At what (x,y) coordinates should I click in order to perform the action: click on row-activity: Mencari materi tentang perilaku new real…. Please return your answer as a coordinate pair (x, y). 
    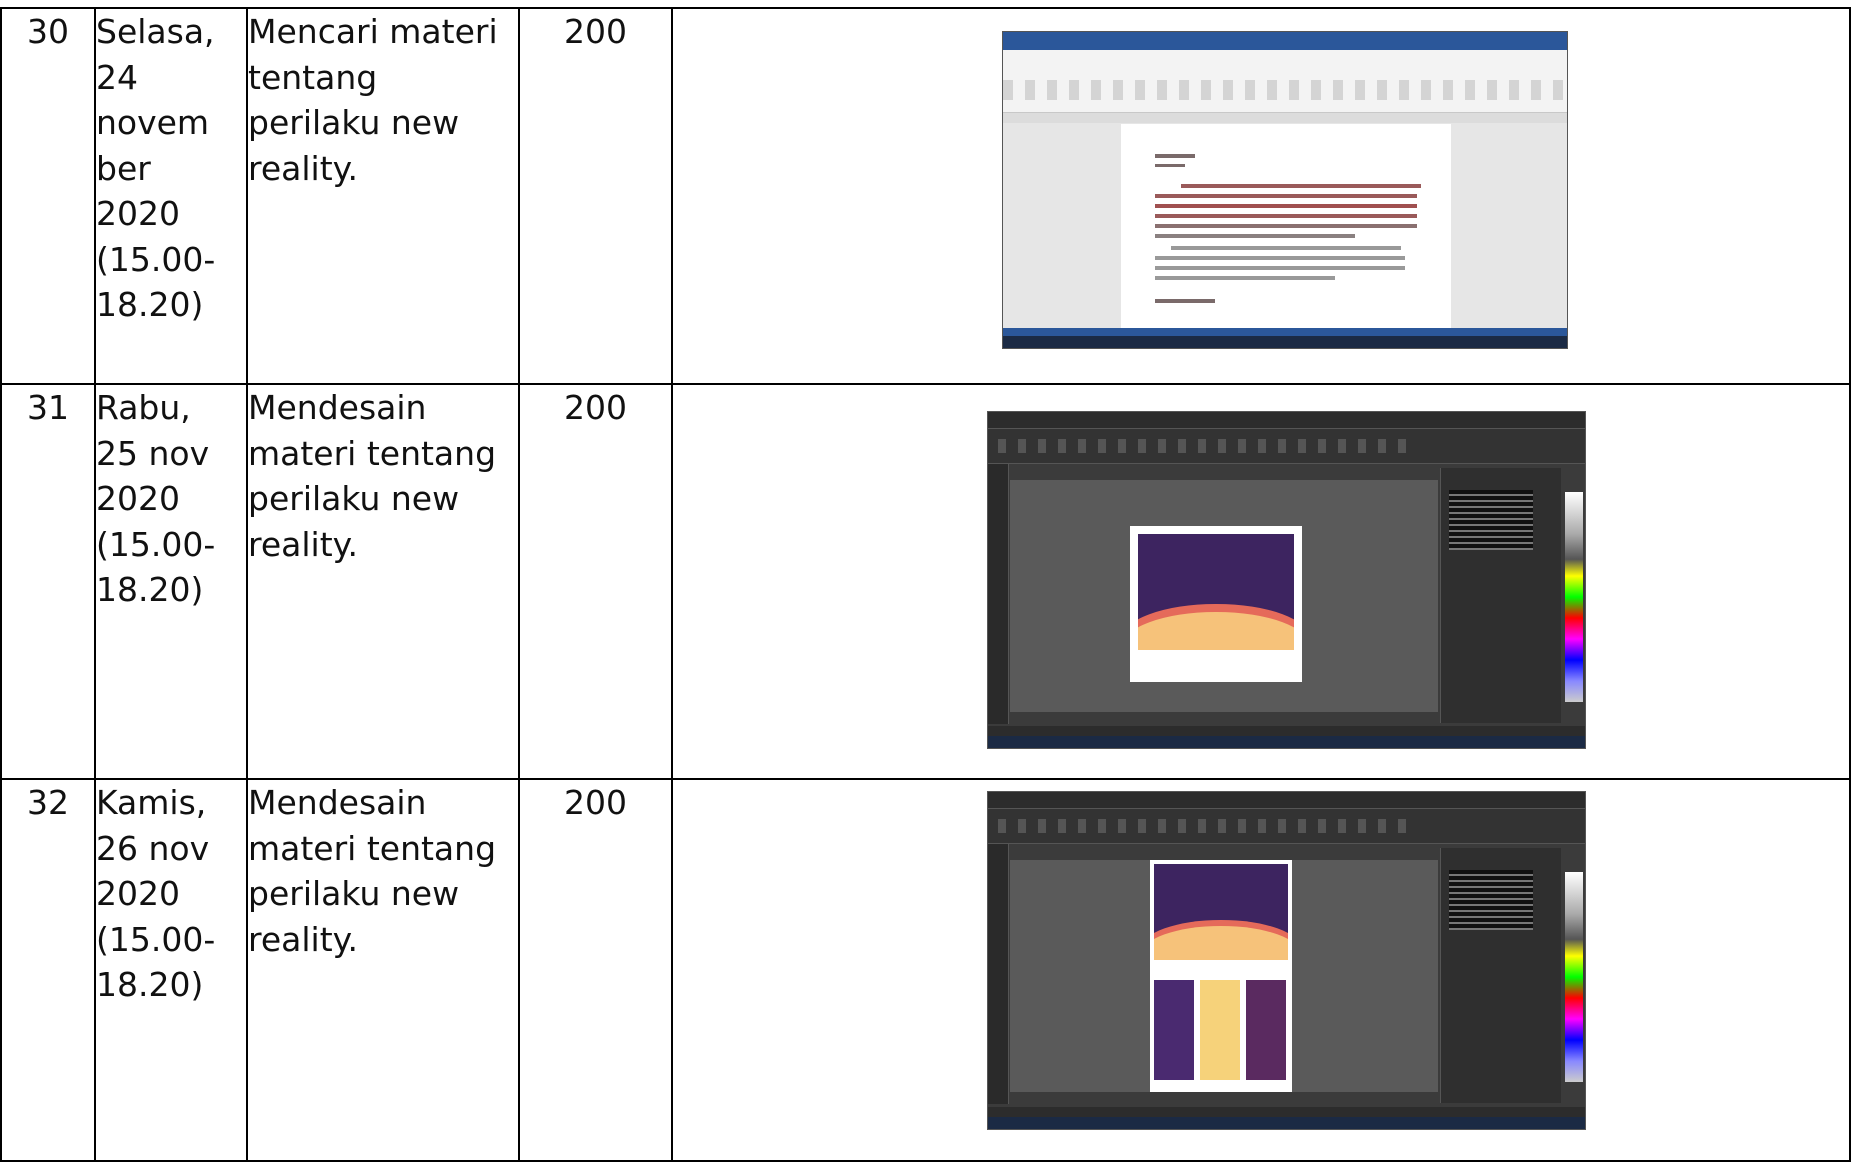
    Looking at the image, I should click on (383, 196).